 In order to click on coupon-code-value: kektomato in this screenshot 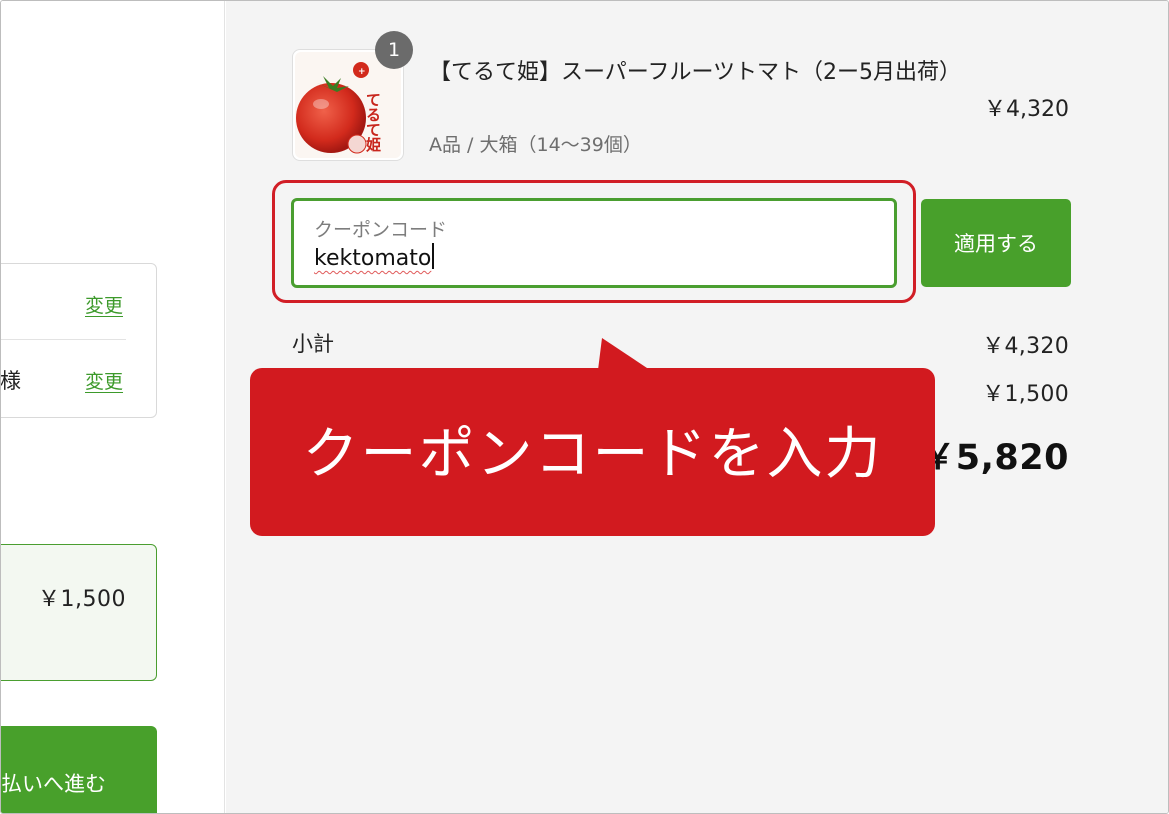, I will do `click(374, 257)`.